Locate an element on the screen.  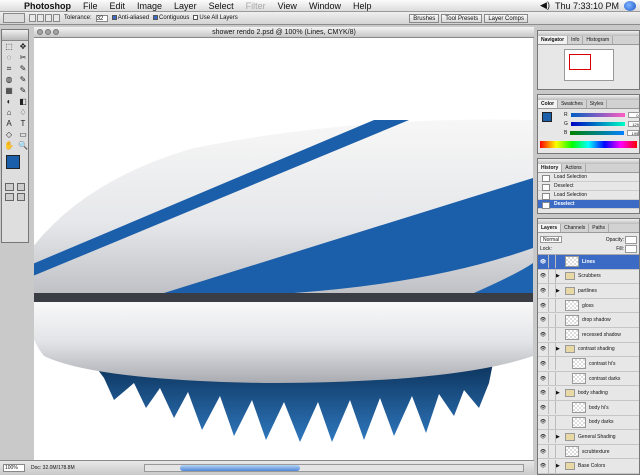
navigator-thumbnail is located at coordinates (588, 65).